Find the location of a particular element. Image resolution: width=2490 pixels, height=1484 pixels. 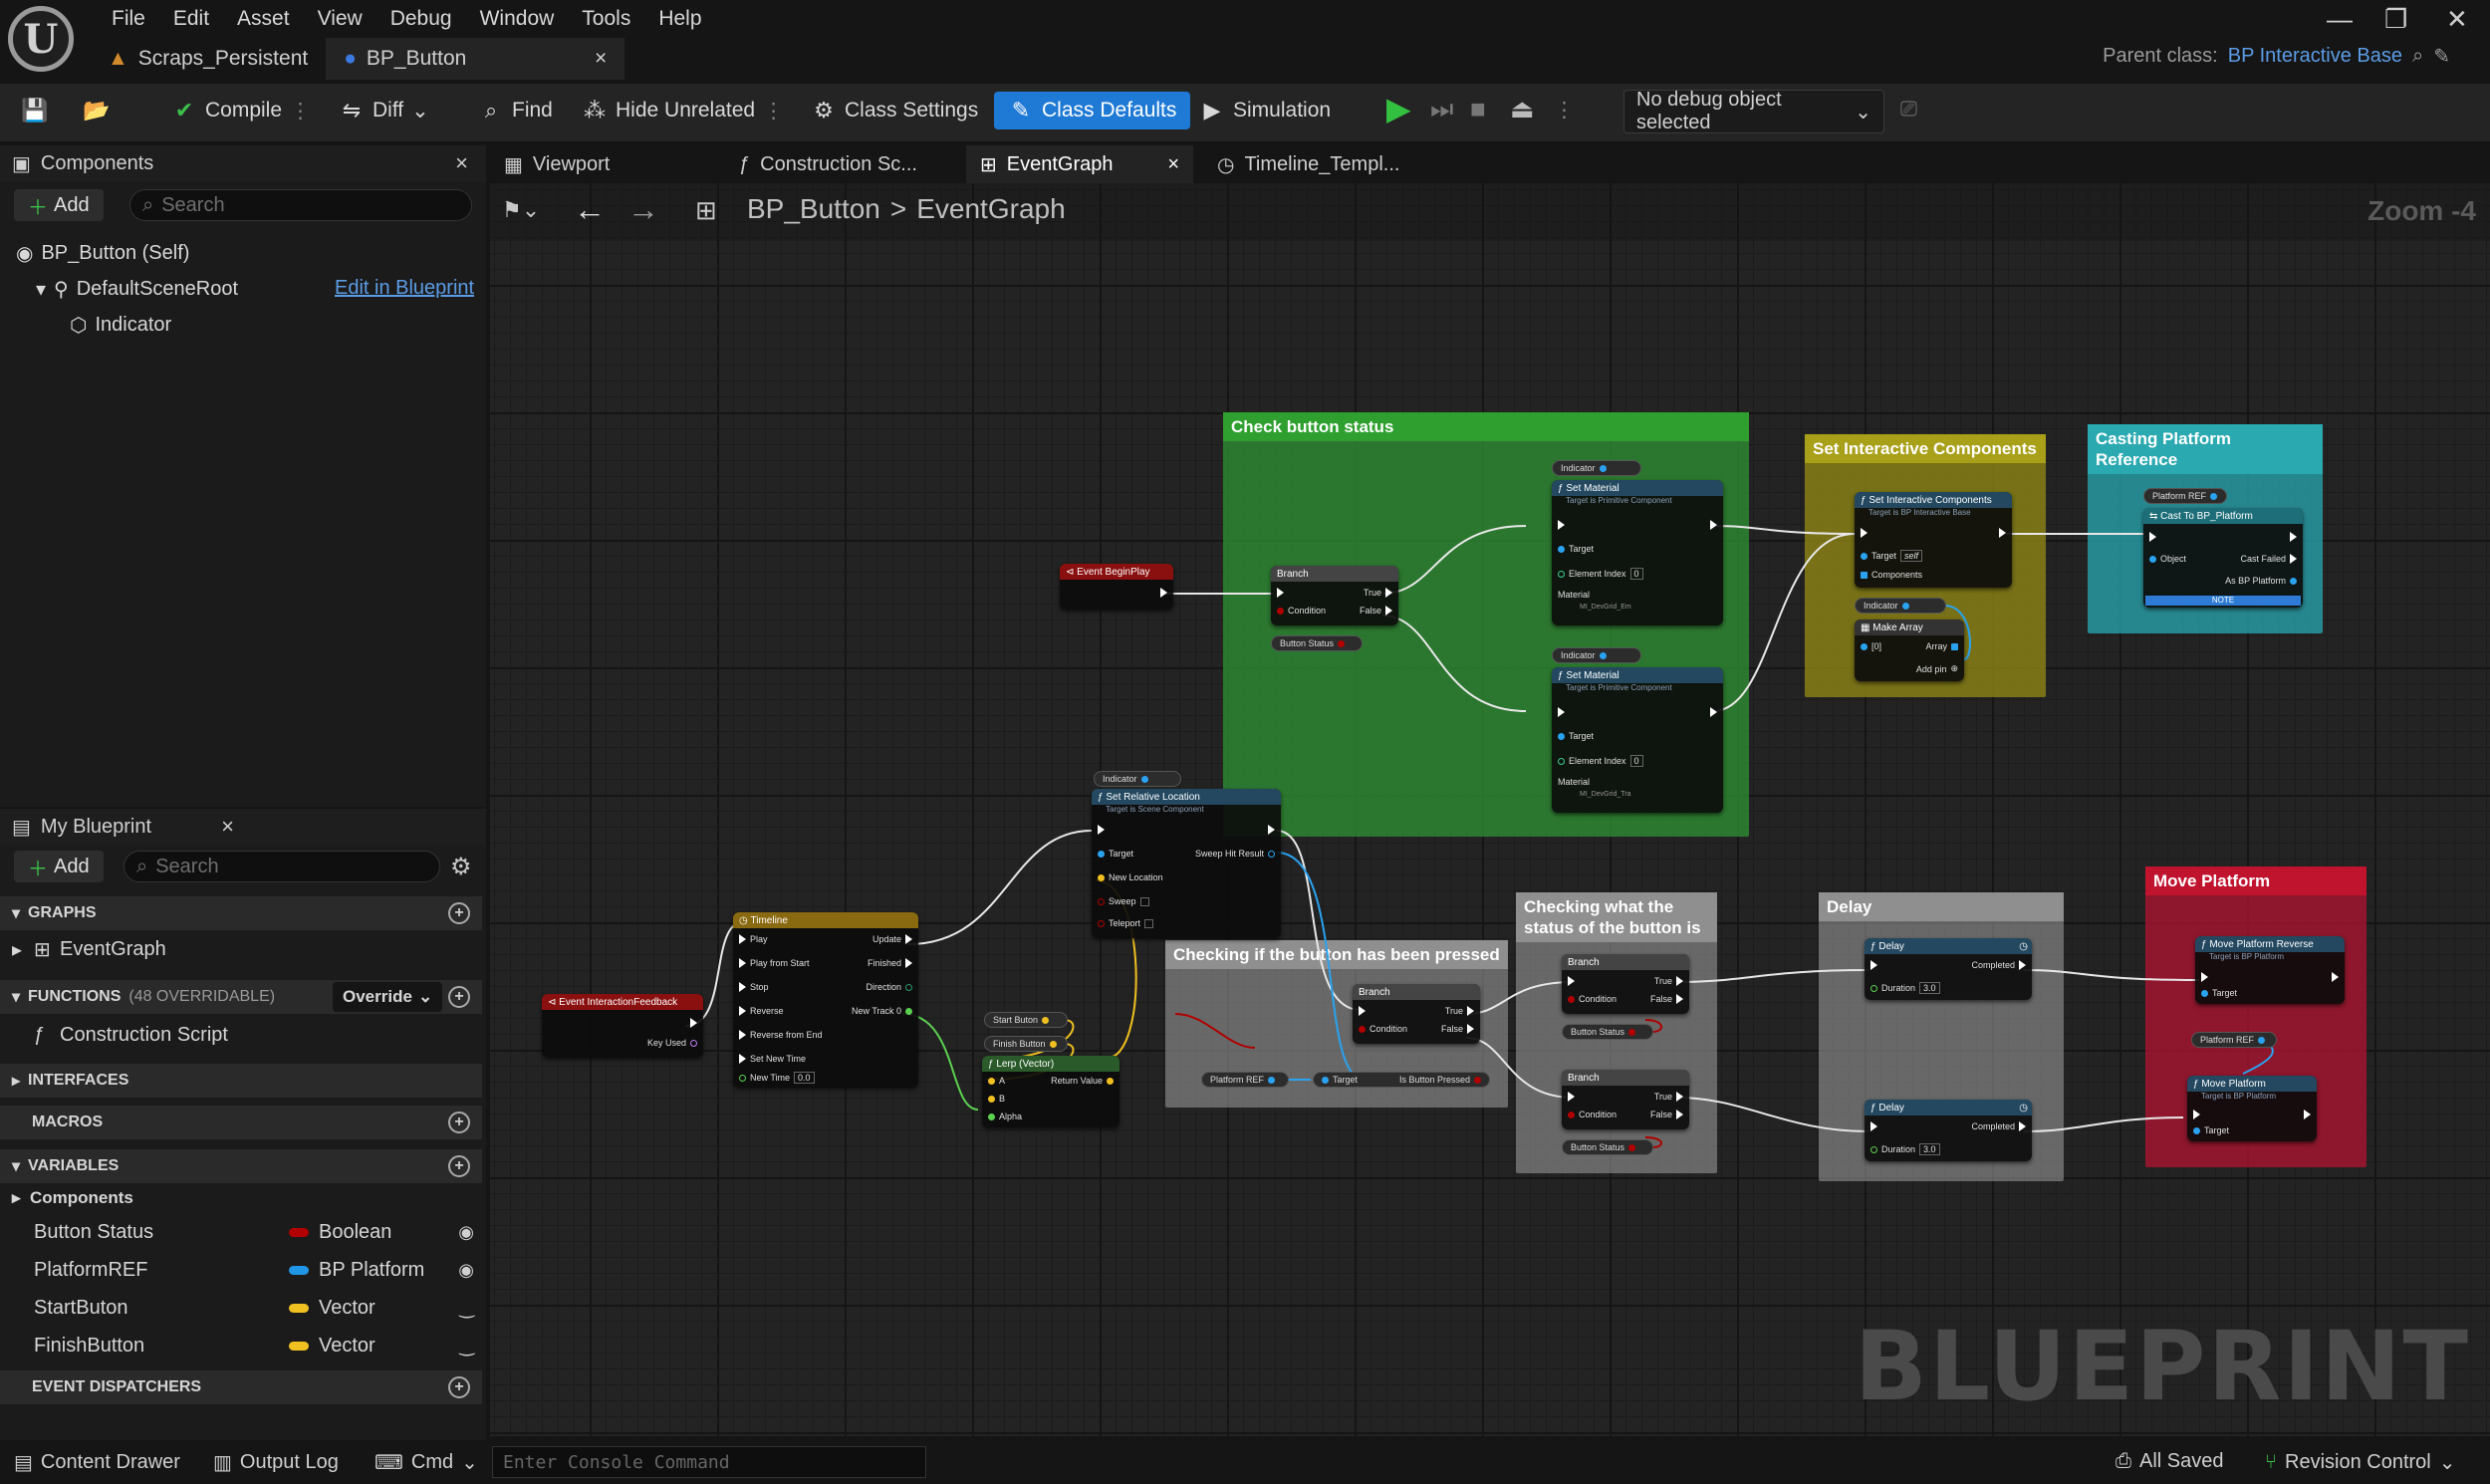

close-icon: ✕ is located at coordinates (2457, 19).